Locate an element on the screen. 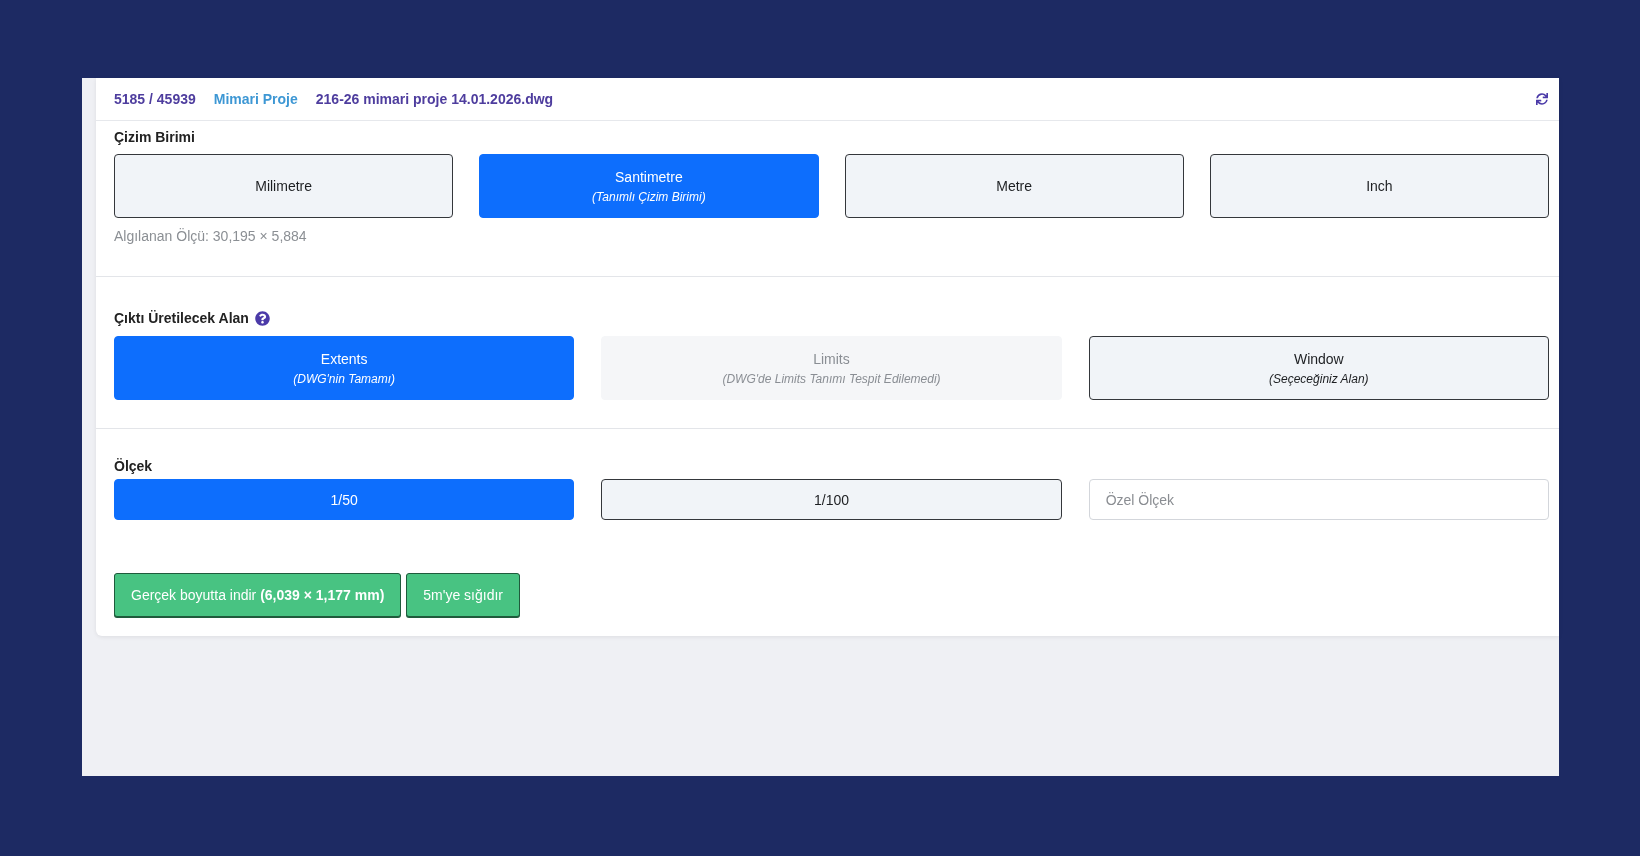 The height and width of the screenshot is (856, 1640). detected-size-text: Algılanan Ölçü: 30,195 × 5,884 is located at coordinates (211, 236).